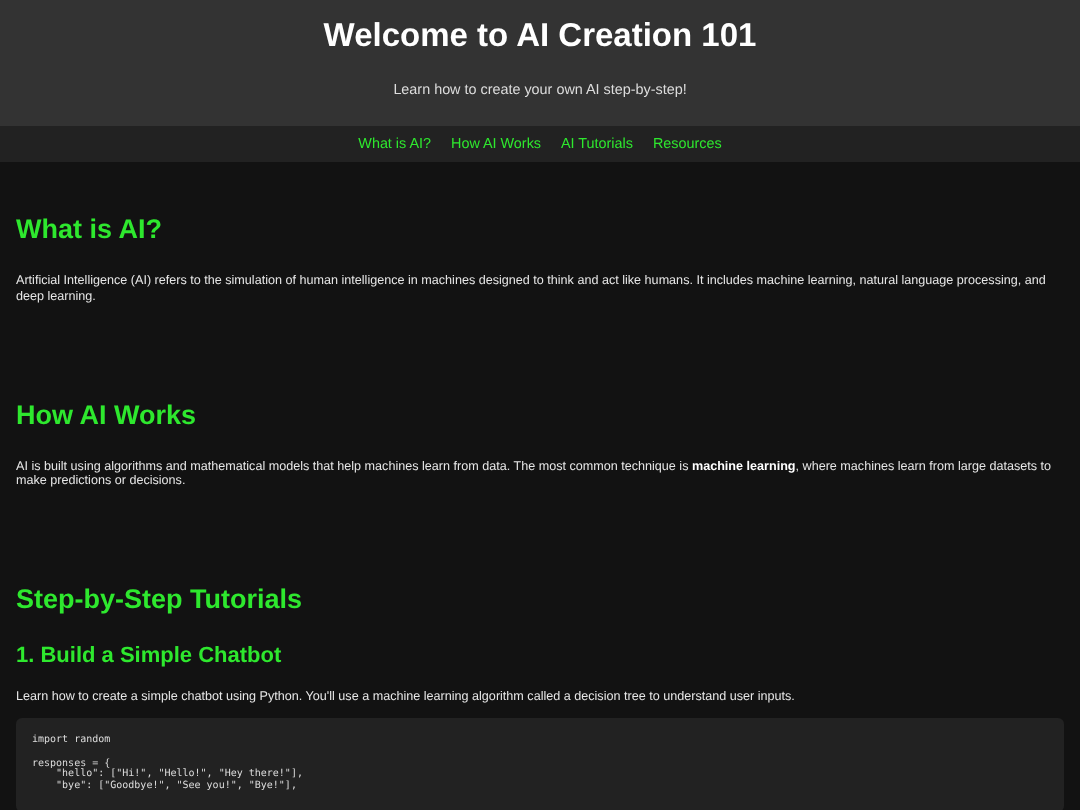  What do you see at coordinates (160, 600) in the screenshot?
I see `section-heading: Step-by-Step Tutorials` at bounding box center [160, 600].